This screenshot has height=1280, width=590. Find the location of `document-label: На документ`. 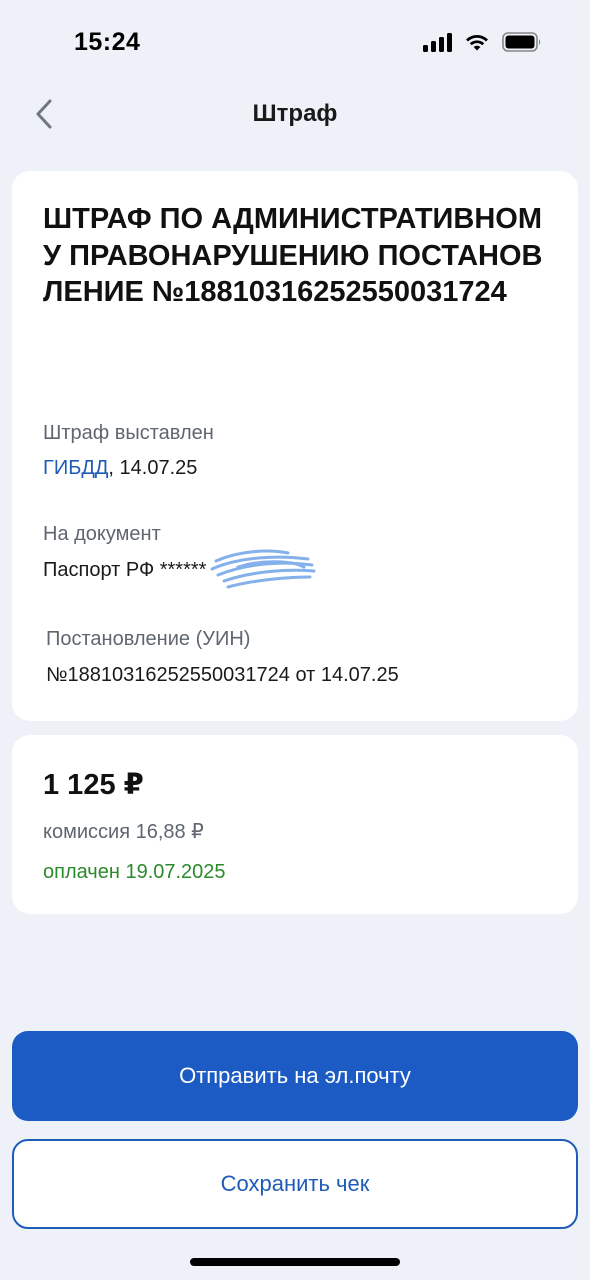

document-label: На документ is located at coordinates (102, 534).